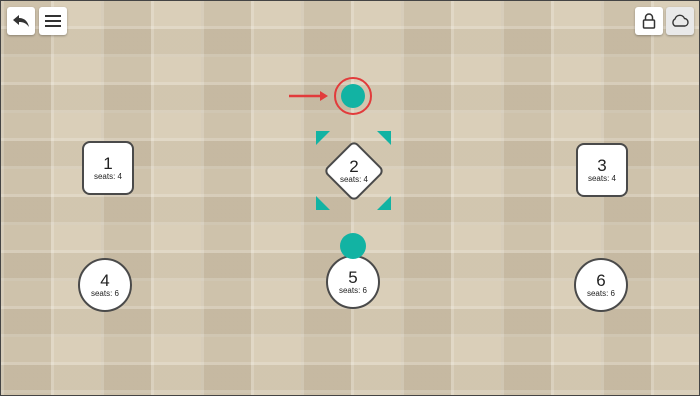  I want to click on drag-handle, so click(353, 246).